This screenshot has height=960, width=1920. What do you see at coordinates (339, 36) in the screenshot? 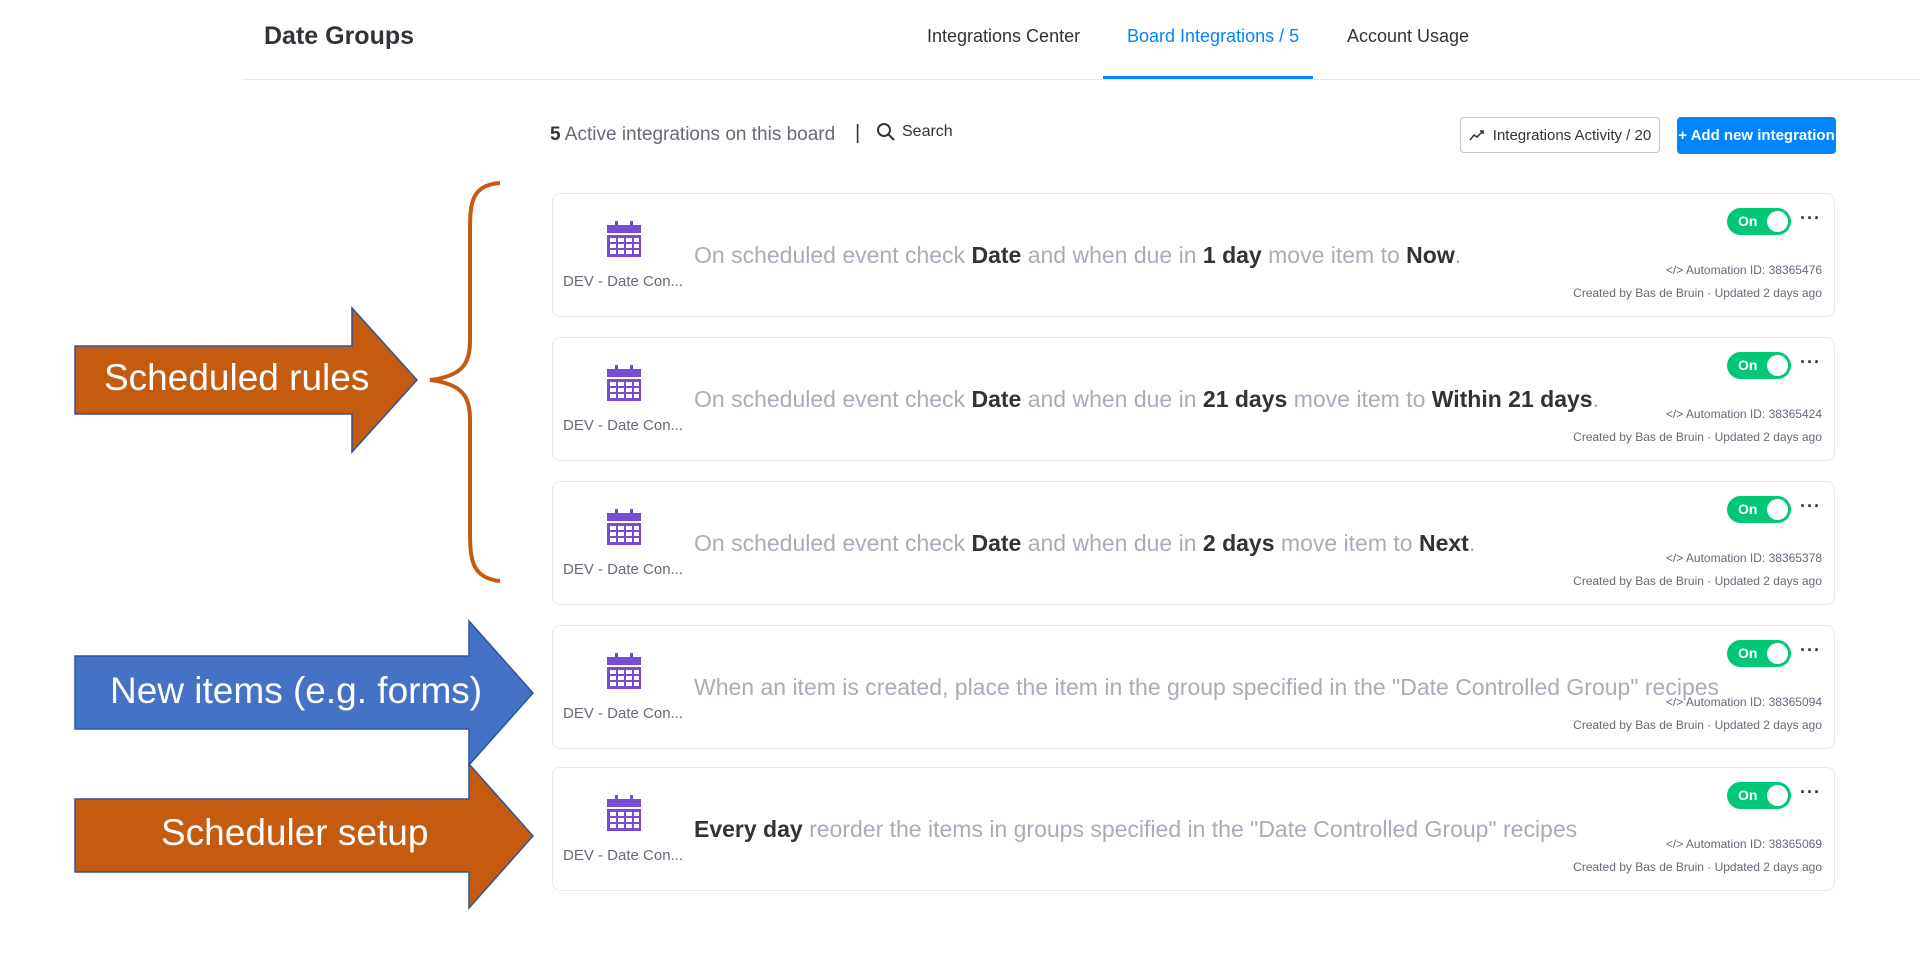
I see `board-title: Date Groups` at bounding box center [339, 36].